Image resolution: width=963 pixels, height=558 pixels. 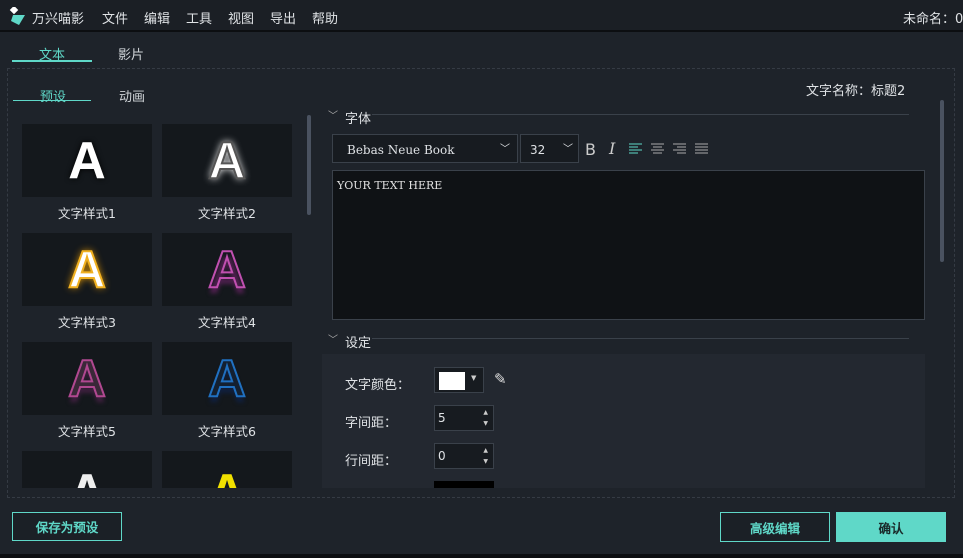 I want to click on confirm-button: 确认, so click(x=891, y=527).